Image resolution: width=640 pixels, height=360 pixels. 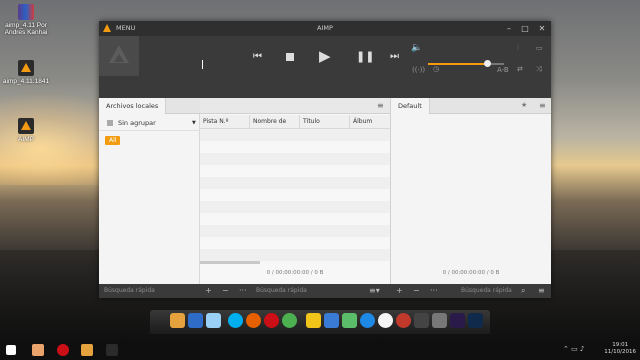 I want to click on word-icon, so click(x=439, y=320).